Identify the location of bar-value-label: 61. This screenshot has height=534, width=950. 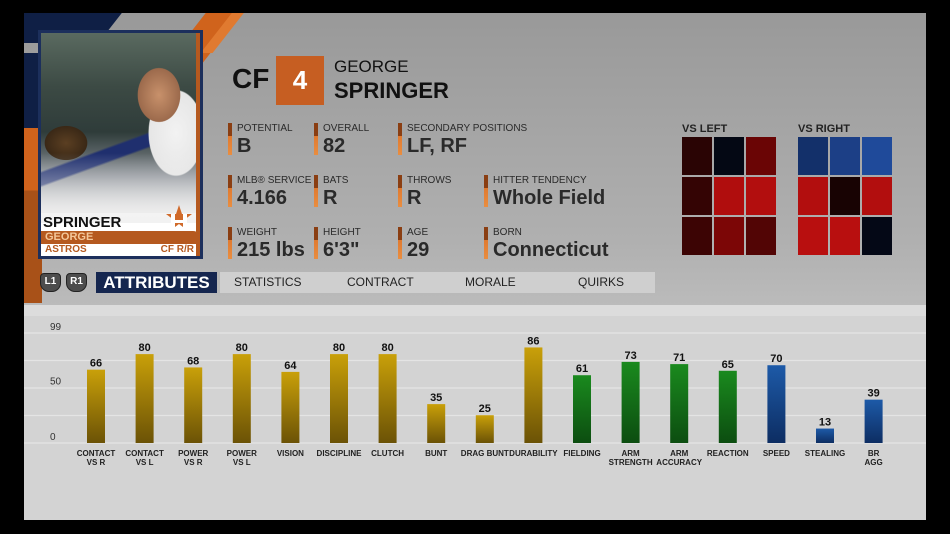
(582, 369).